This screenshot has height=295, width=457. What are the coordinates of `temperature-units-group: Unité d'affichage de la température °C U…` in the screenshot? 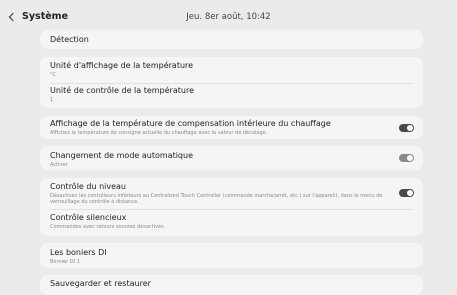 It's located at (231, 82).